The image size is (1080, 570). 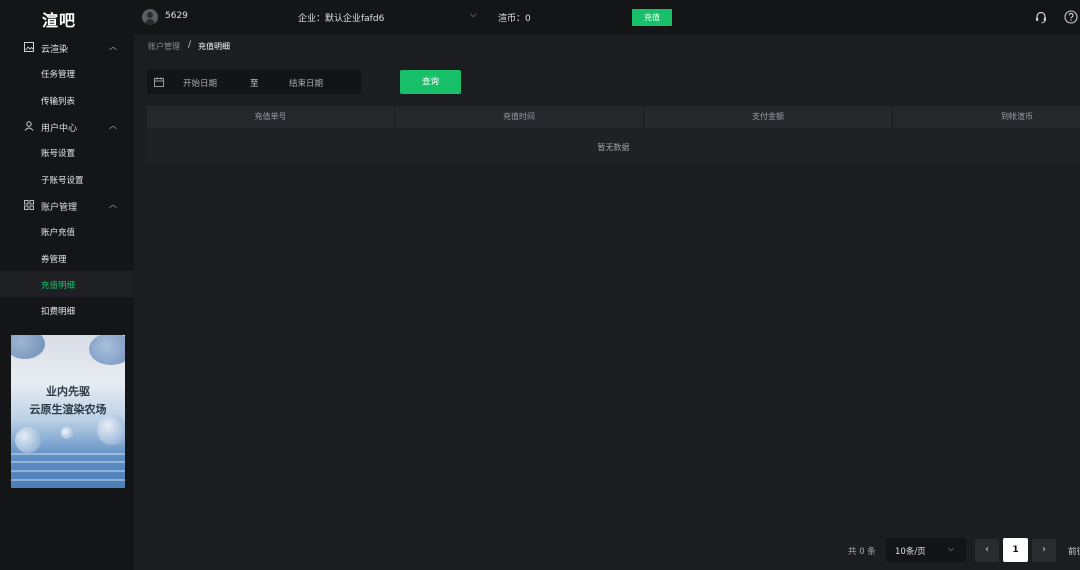 I want to click on sidebar-item-deduction-details: 扣费明细, so click(x=67, y=310).